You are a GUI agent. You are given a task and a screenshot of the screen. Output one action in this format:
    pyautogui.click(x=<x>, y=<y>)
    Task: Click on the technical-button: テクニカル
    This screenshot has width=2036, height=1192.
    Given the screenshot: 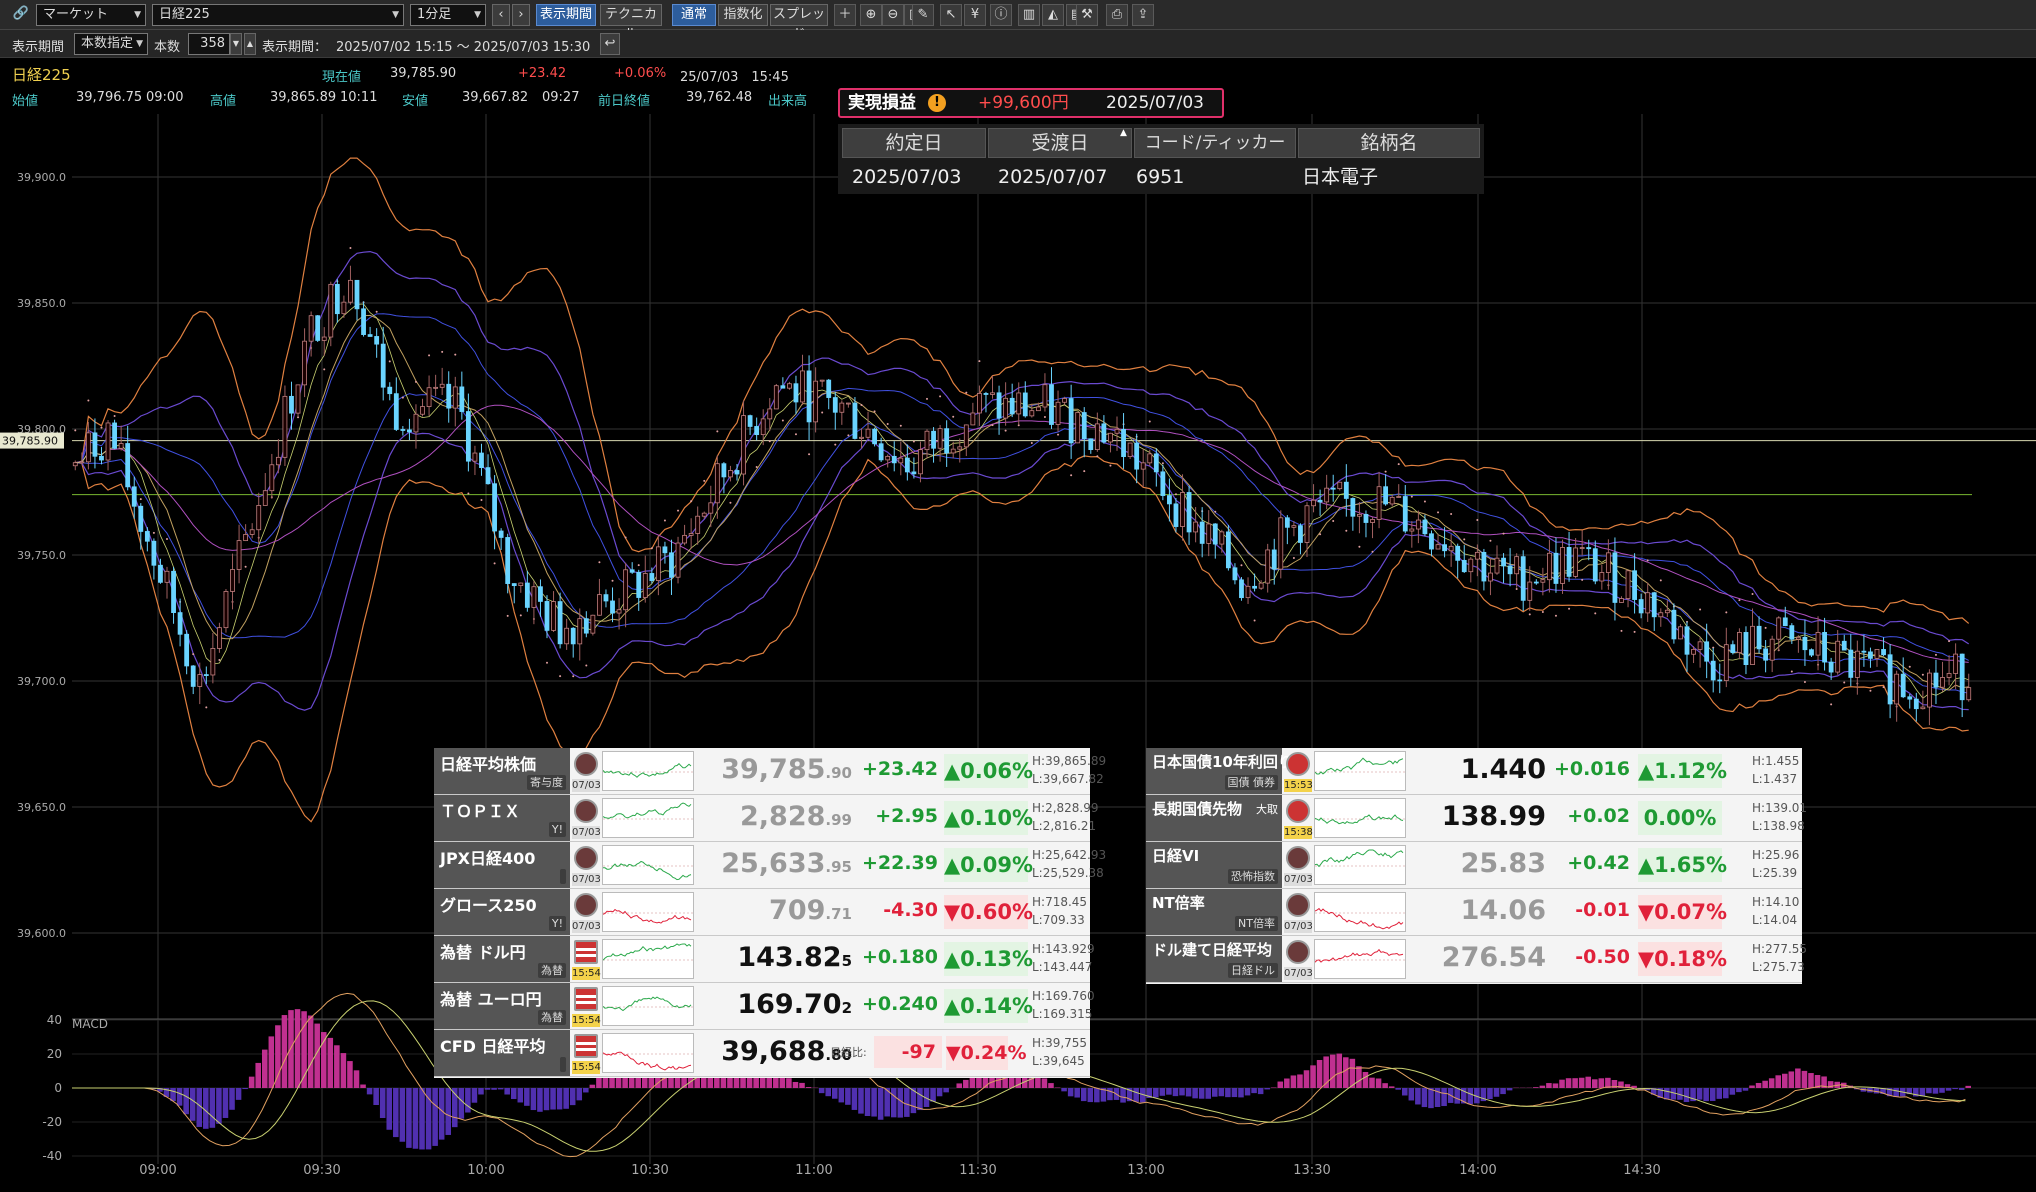 What is the action you would take?
    pyautogui.click(x=631, y=23)
    